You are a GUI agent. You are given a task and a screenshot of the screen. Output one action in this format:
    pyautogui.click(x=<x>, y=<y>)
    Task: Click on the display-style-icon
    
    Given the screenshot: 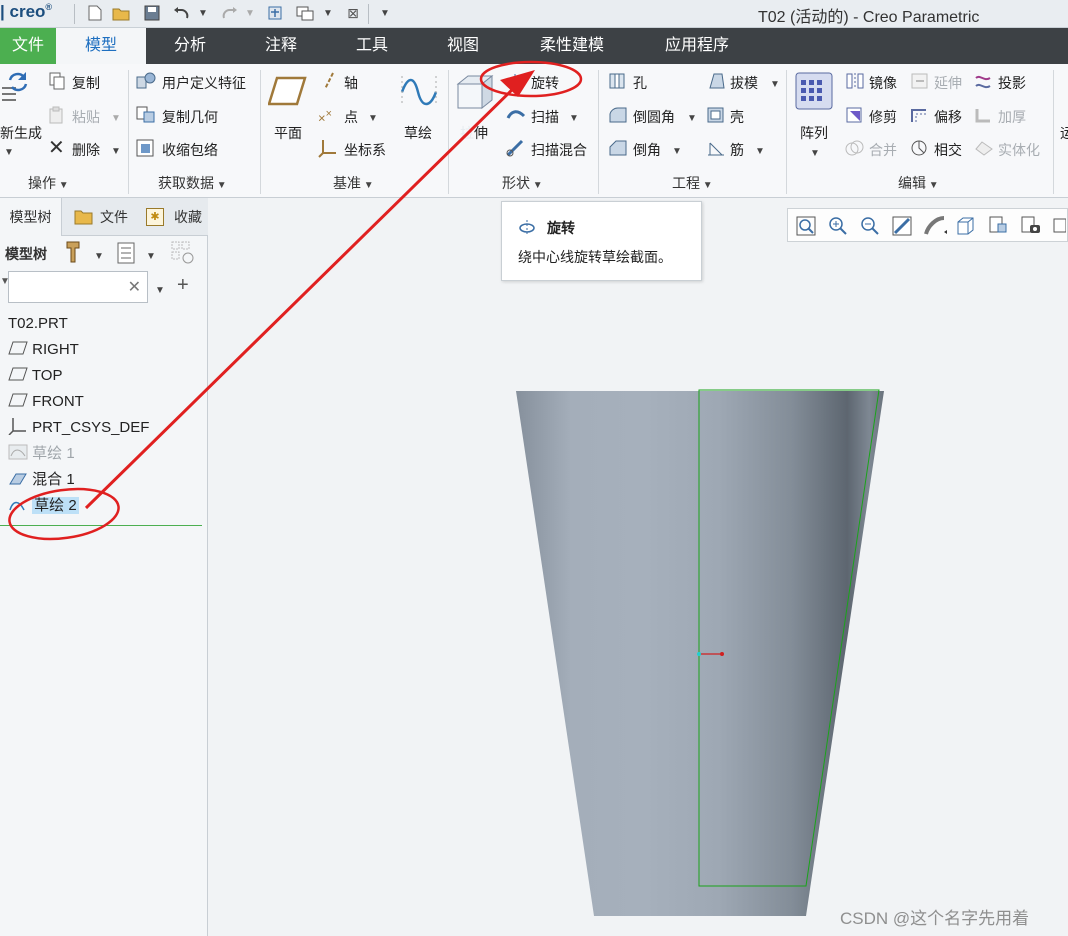 What is the action you would take?
    pyautogui.click(x=936, y=226)
    